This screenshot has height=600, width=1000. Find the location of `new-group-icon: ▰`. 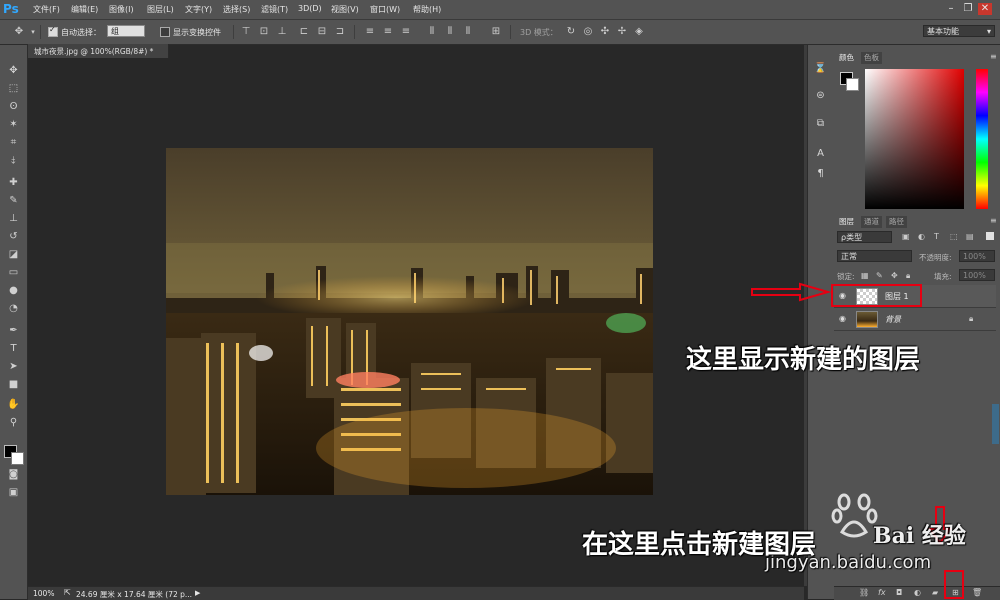

new-group-icon: ▰ is located at coordinates (935, 592).